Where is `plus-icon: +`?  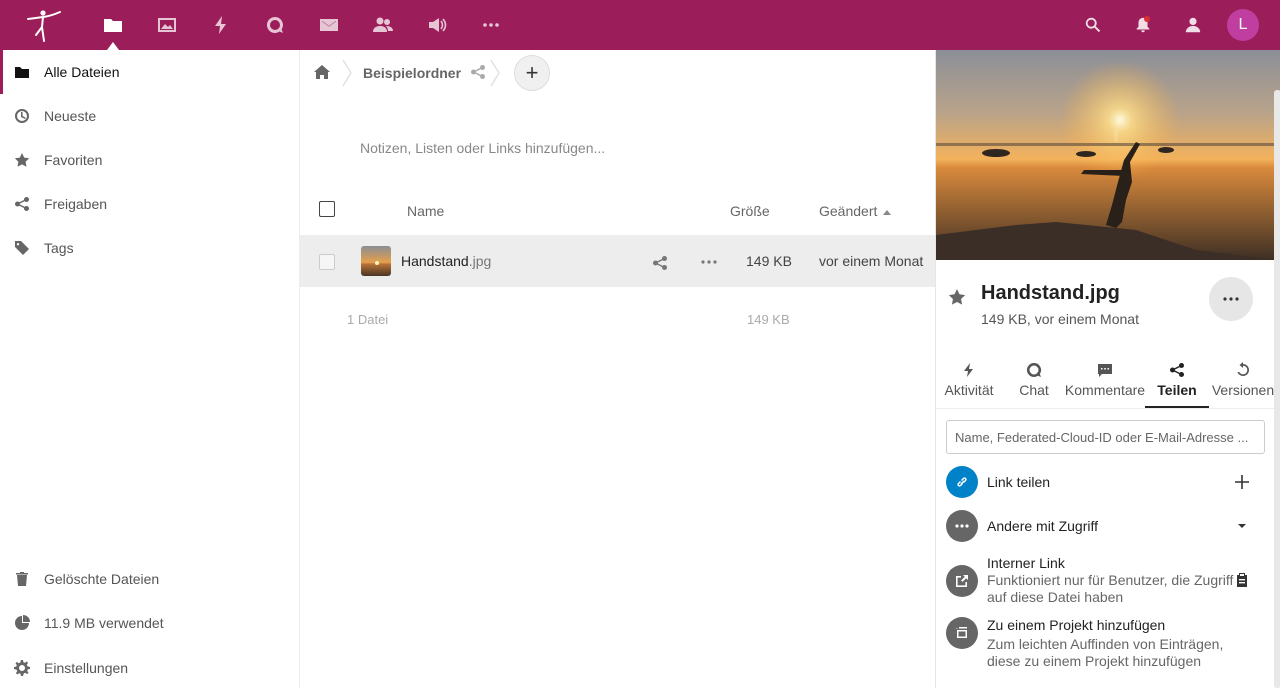 plus-icon: + is located at coordinates (532, 72).